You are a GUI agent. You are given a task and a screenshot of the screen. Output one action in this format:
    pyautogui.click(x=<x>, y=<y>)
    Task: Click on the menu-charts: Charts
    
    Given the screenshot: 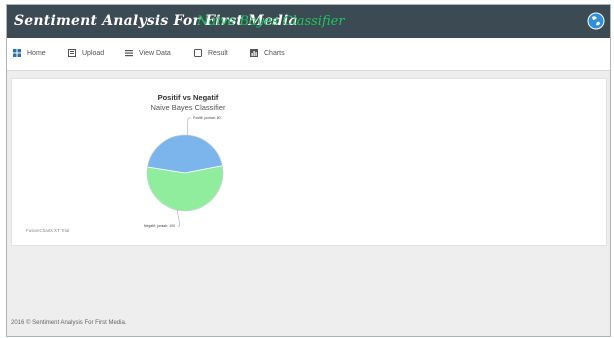 What is the action you would take?
    pyautogui.click(x=267, y=53)
    